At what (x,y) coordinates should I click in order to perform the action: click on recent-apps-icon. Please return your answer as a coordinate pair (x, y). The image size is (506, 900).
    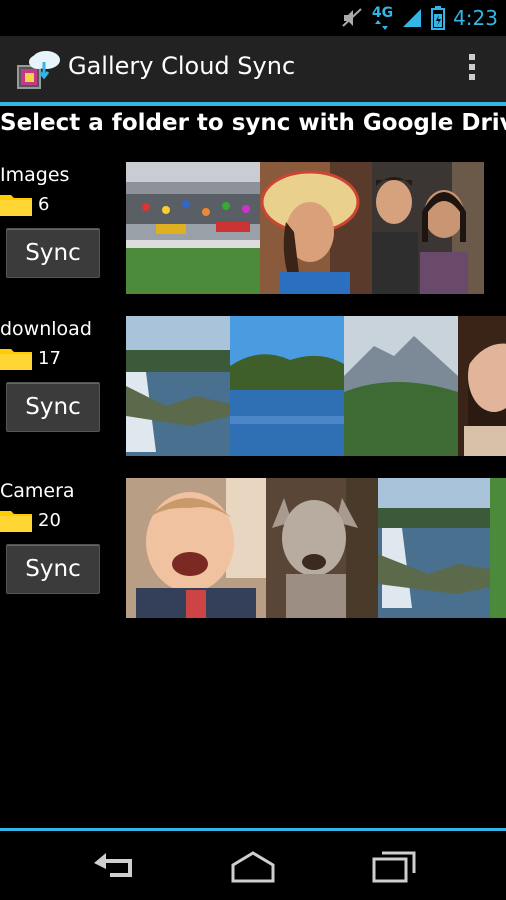
    Looking at the image, I should click on (394, 866).